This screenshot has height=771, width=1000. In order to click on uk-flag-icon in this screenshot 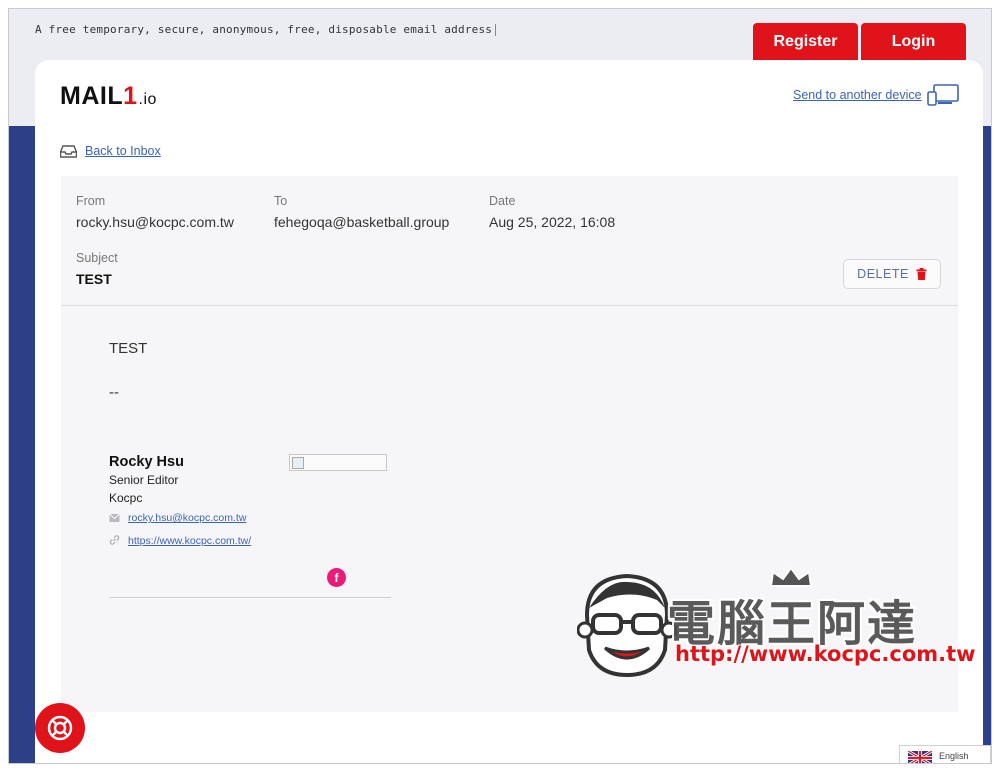, I will do `click(920, 757)`.